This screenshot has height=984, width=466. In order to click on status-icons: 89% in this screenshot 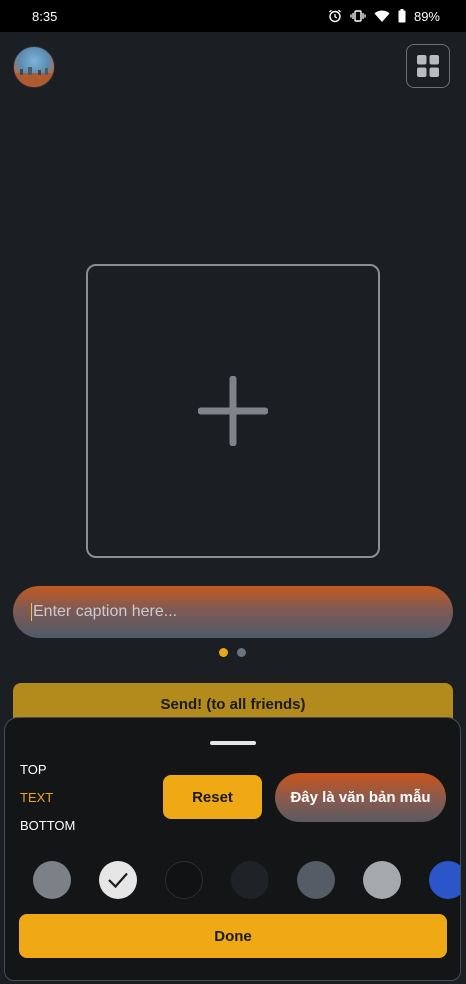, I will do `click(384, 16)`.